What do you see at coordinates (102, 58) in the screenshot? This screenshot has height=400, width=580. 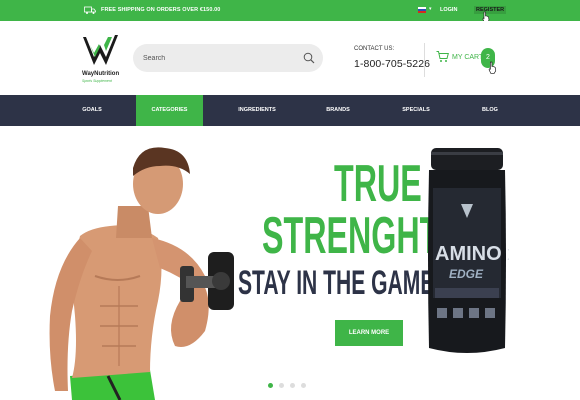 I see `waynutrition-logo` at bounding box center [102, 58].